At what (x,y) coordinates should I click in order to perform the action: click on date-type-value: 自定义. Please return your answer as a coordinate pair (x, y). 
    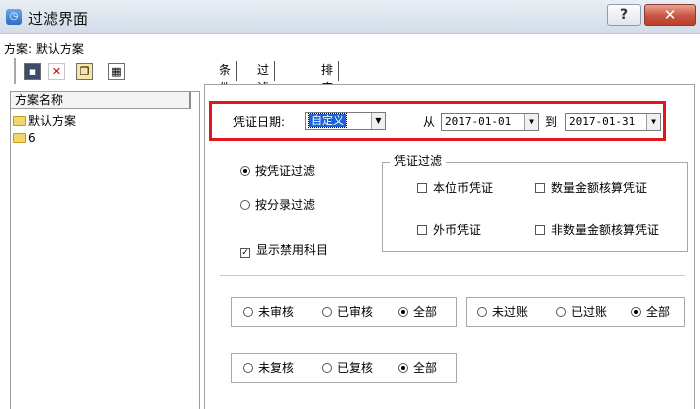
    Looking at the image, I should click on (327, 120).